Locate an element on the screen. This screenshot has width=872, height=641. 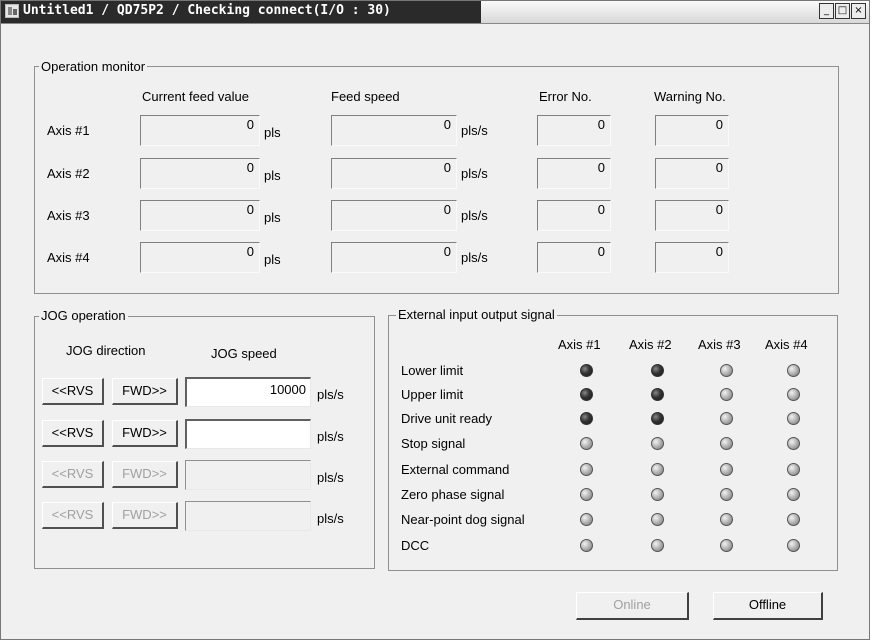
error-no-header: Error No. is located at coordinates (565, 96).